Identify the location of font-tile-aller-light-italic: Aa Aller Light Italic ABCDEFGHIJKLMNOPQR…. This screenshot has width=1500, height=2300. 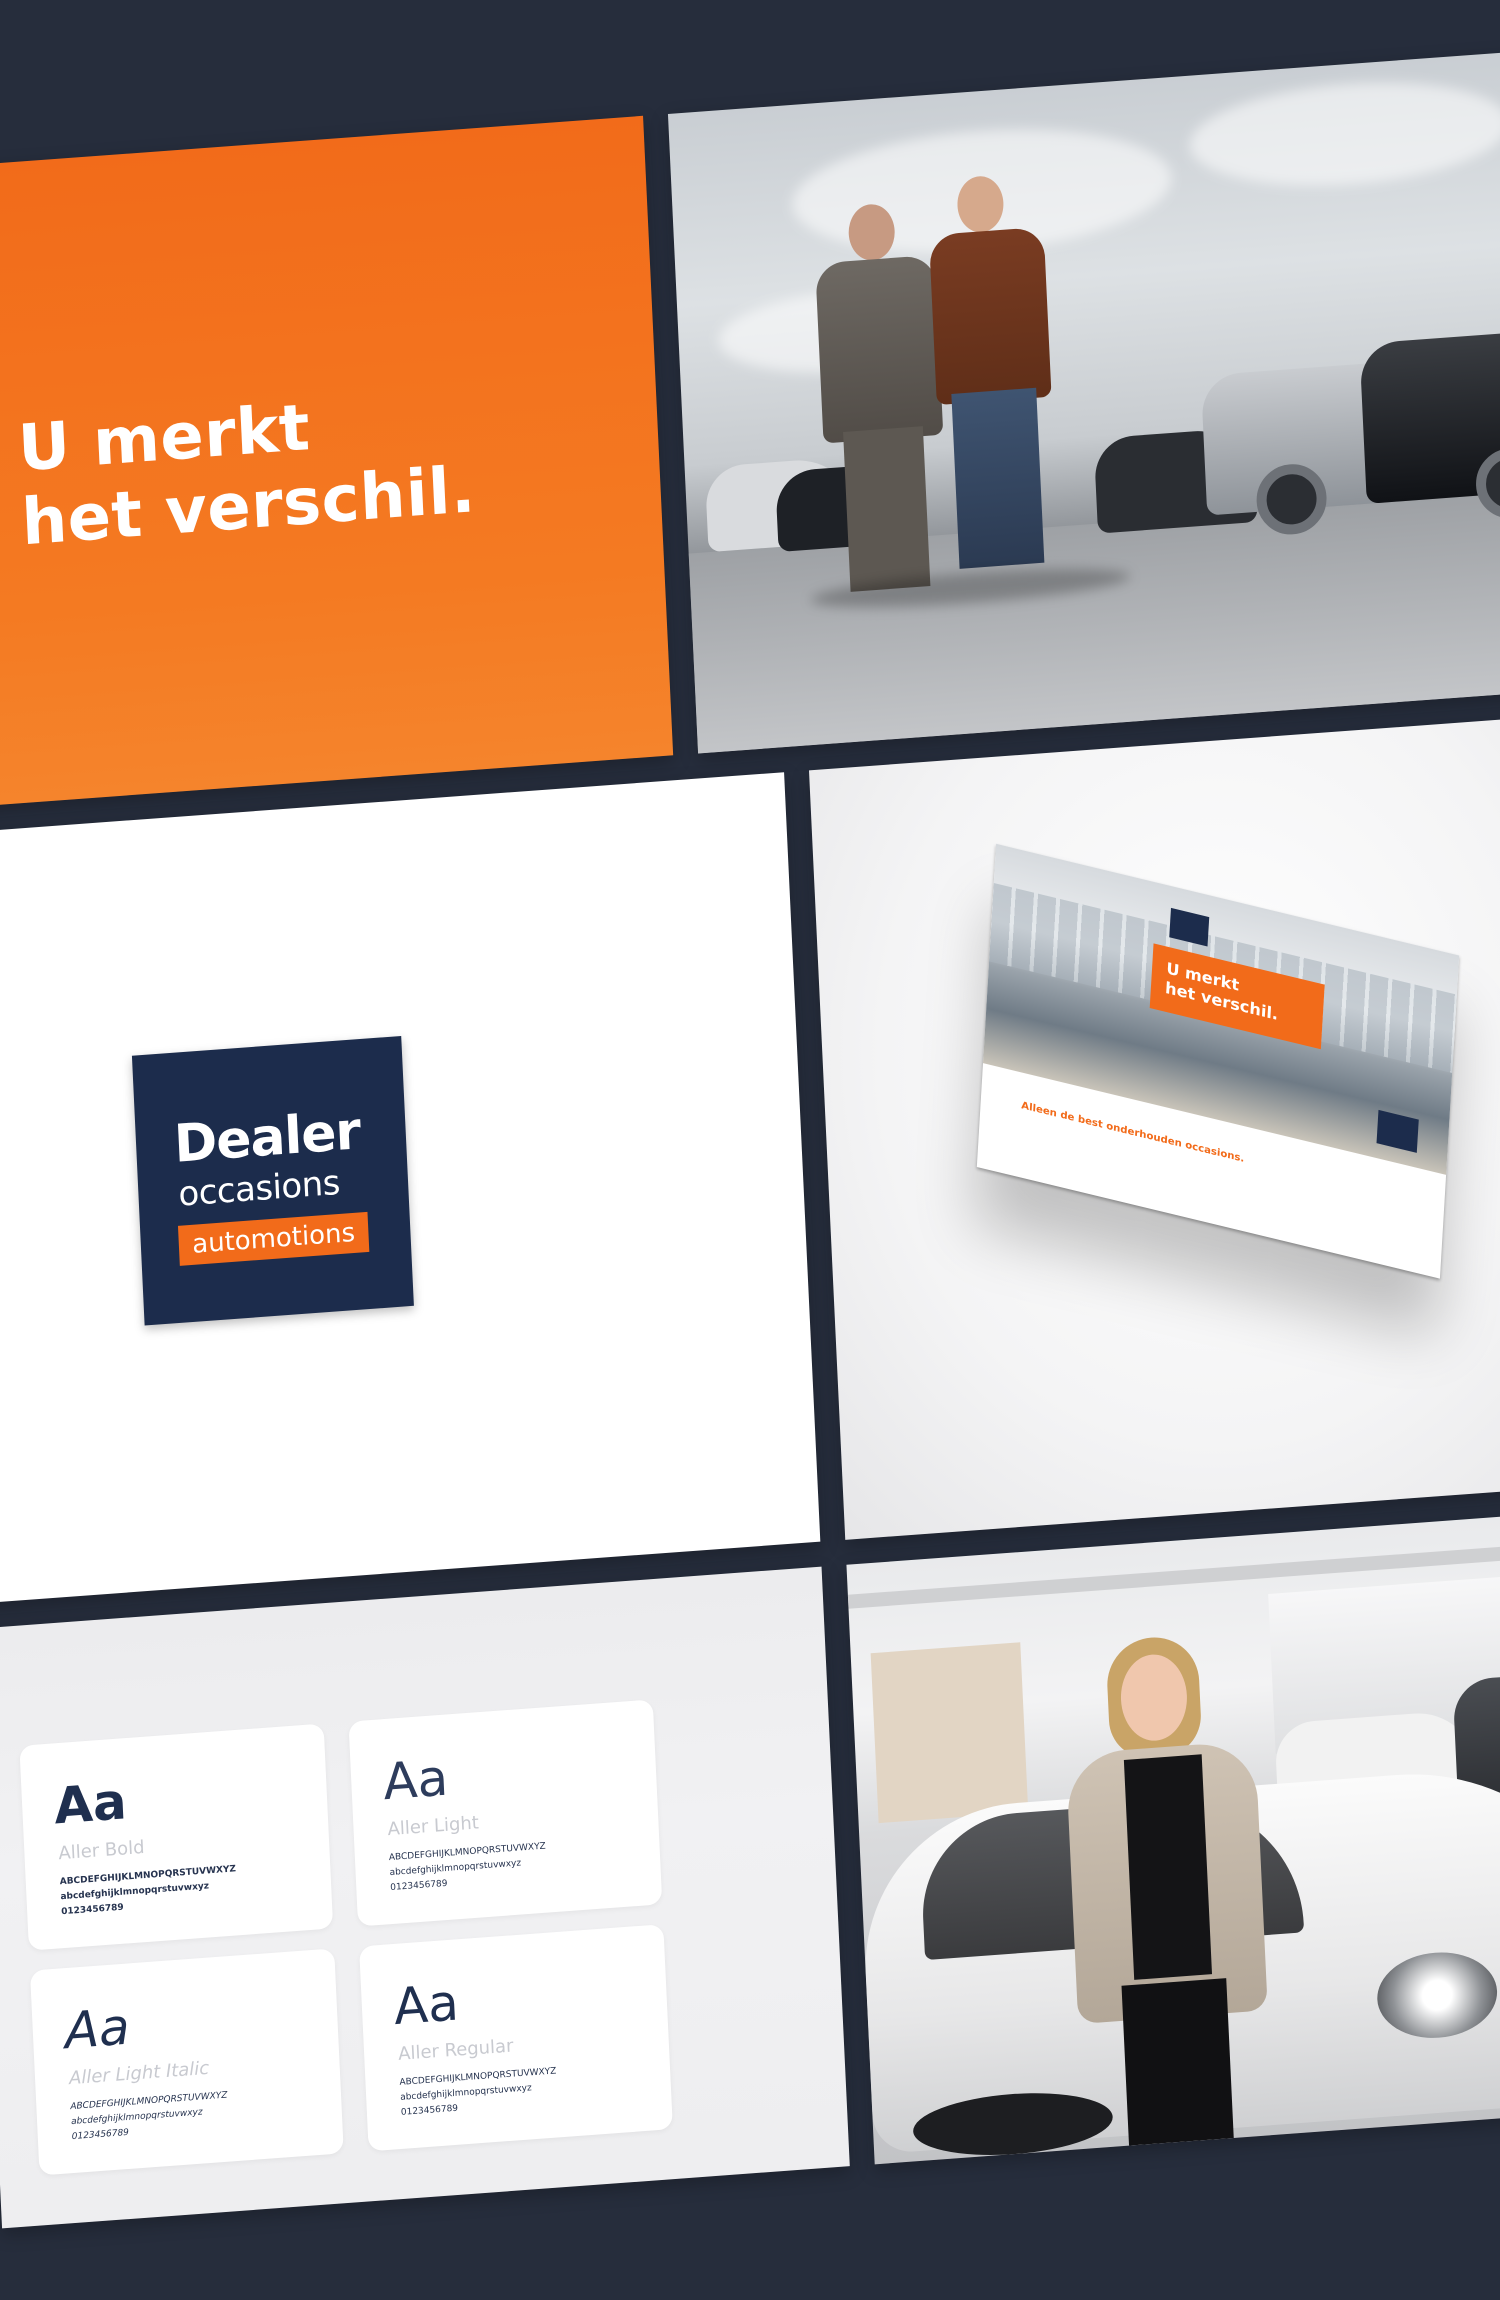
(186, 2062).